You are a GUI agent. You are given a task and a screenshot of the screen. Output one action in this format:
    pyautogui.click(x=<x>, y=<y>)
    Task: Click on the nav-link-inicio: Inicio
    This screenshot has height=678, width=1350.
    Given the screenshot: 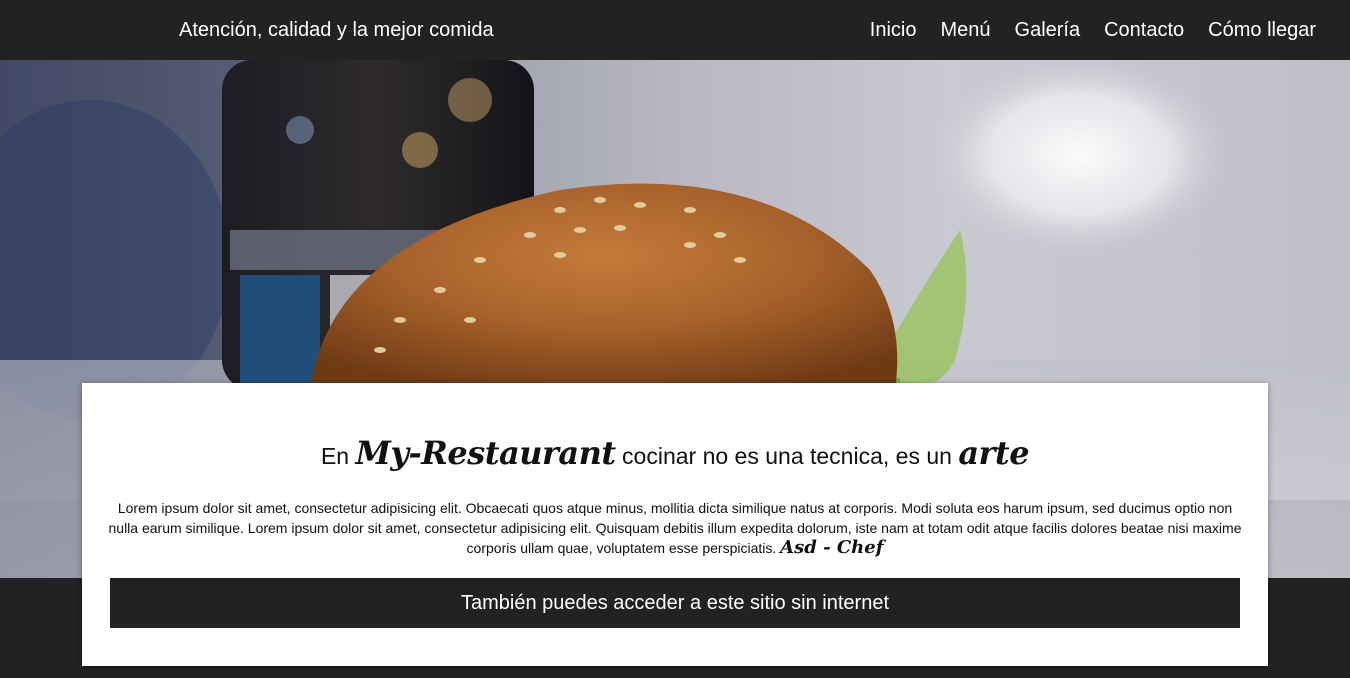 What is the action you would take?
    pyautogui.click(x=893, y=30)
    